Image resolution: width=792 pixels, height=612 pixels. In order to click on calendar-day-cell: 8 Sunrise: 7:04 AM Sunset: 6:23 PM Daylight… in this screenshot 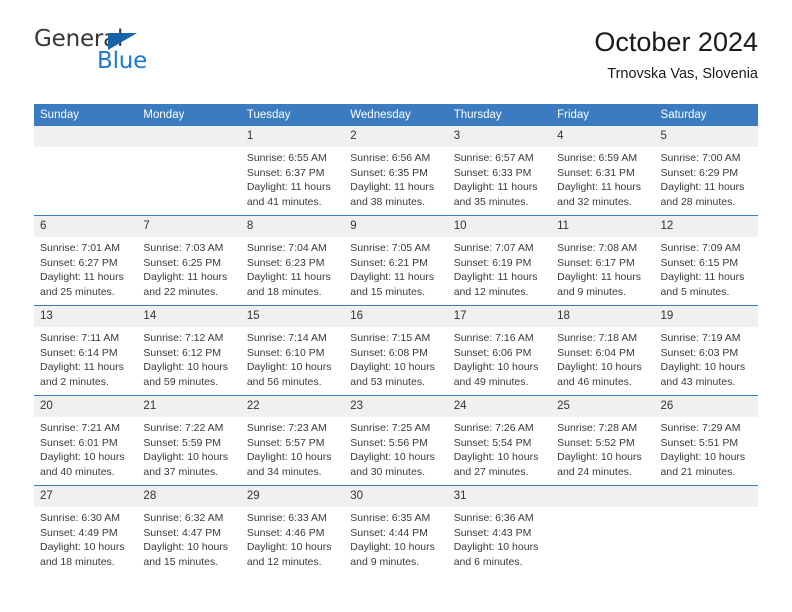, I will do `click(292, 260)`.